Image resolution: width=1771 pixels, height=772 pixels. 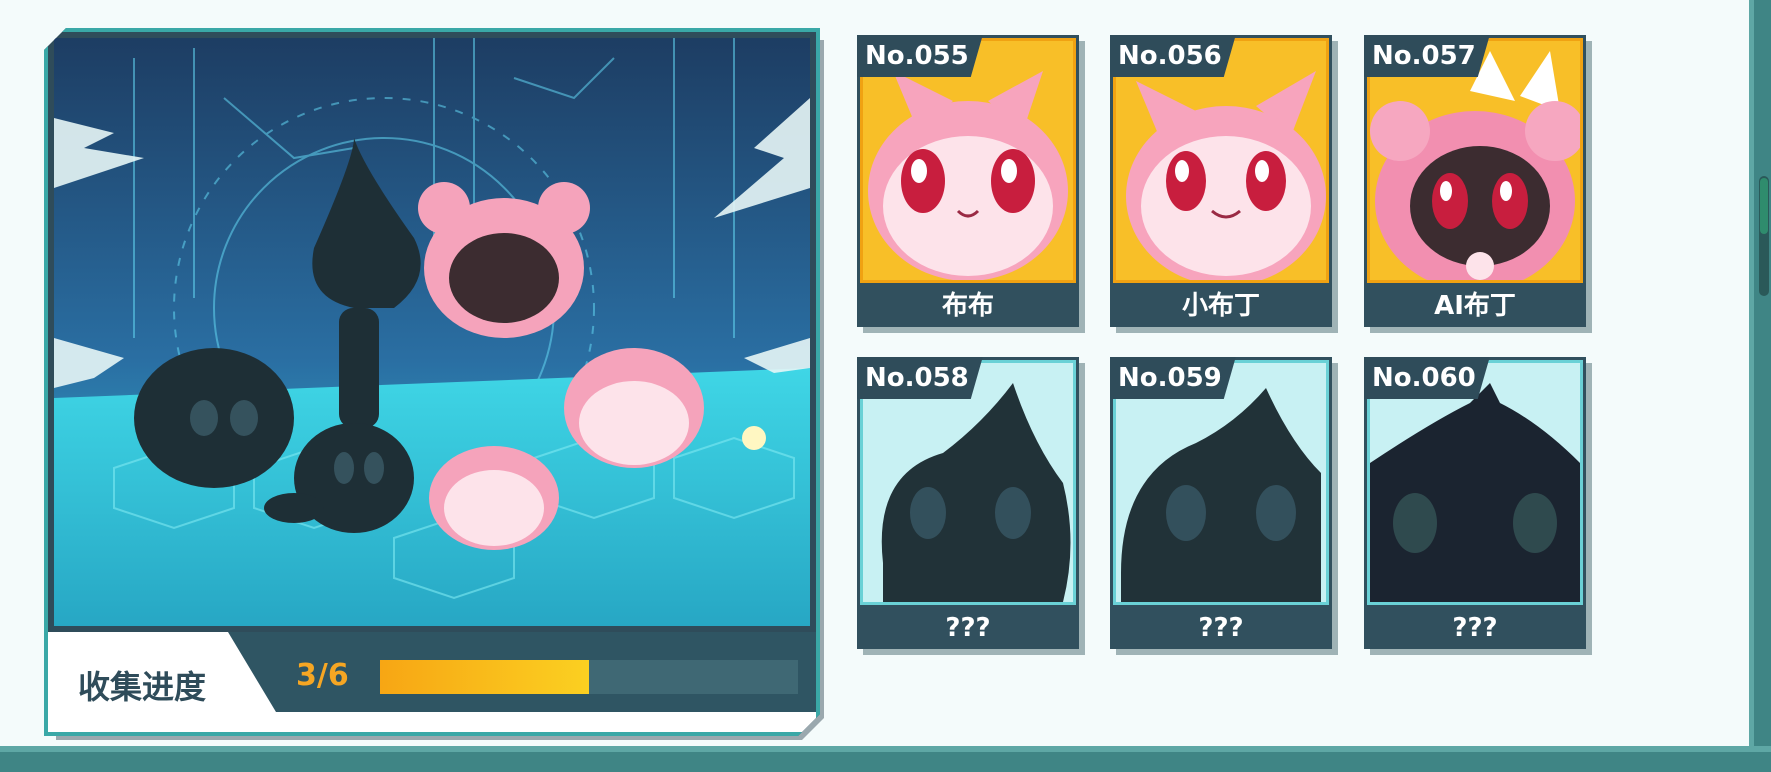 I want to click on scrollbar-thumb, so click(x=1764, y=206).